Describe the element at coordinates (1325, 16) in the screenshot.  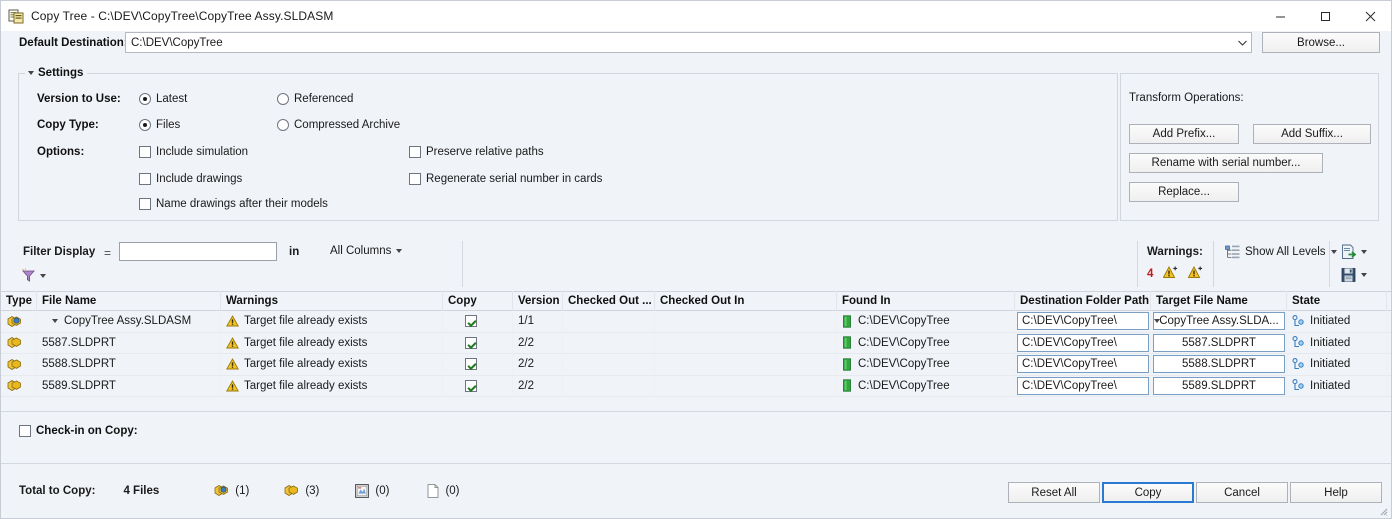
I see `maximize-button` at that location.